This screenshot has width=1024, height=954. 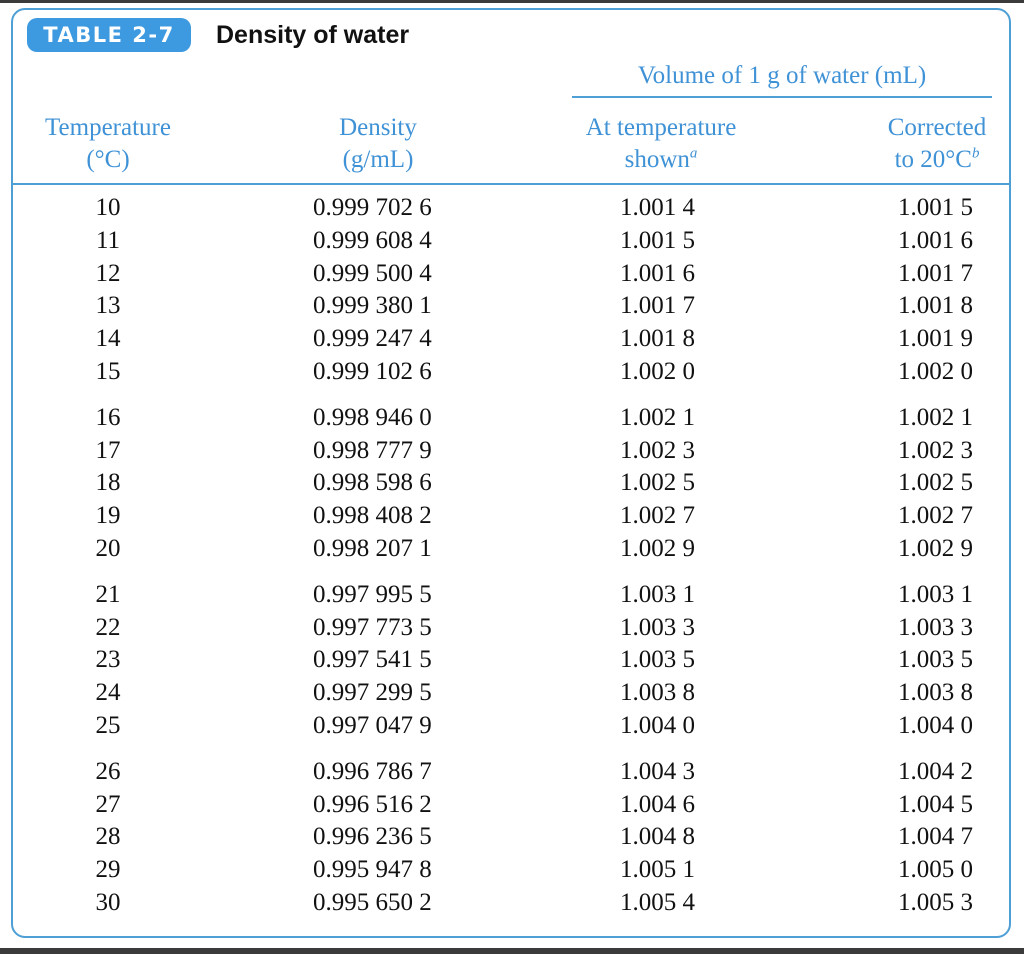 I want to click on cell-volume-corrected: 1.005 0, so click(x=935, y=870).